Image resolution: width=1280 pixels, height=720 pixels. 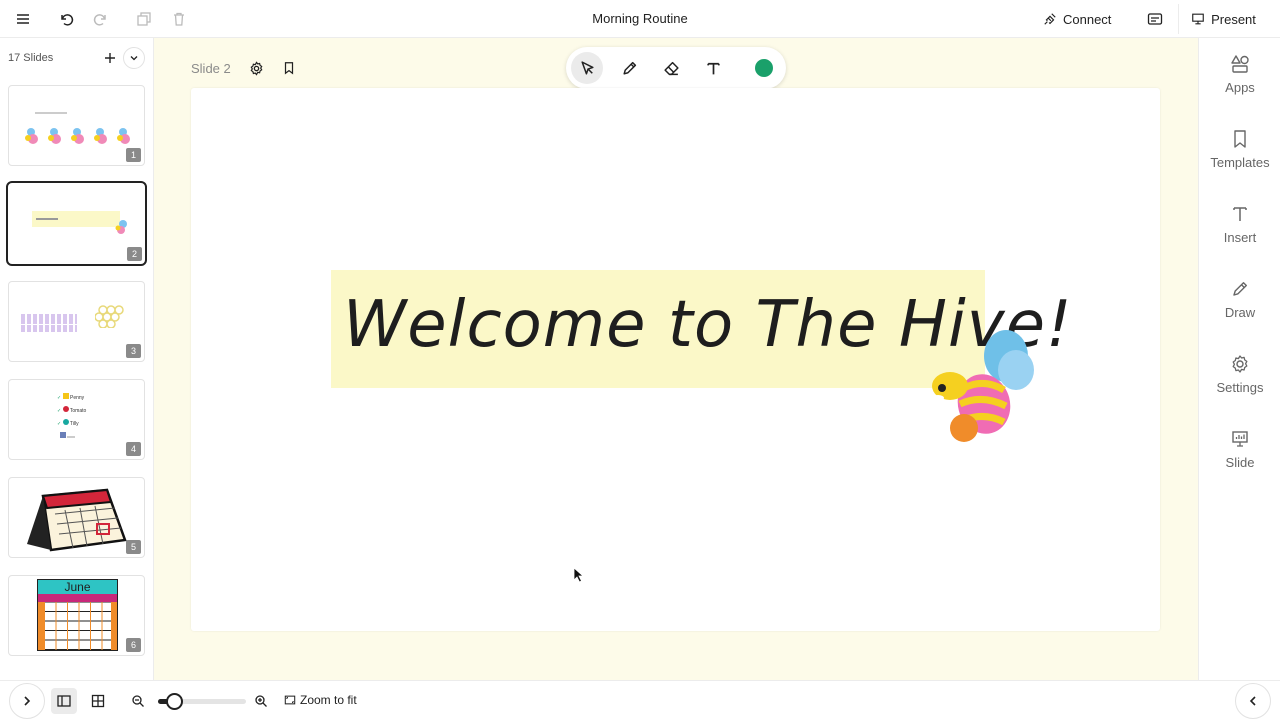 I want to click on expand-left-button, so click(x=27, y=701).